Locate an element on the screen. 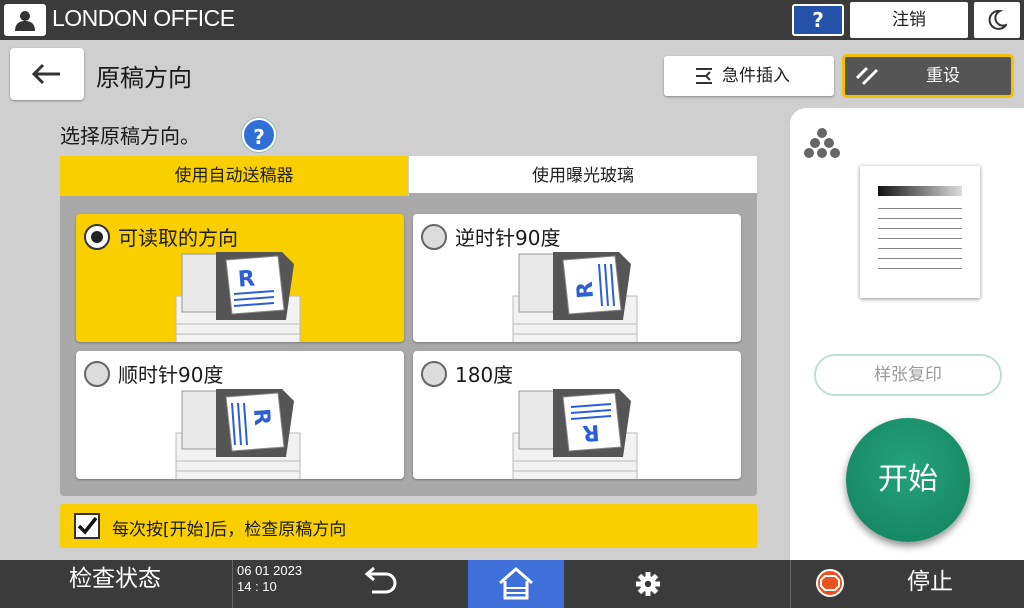 Image resolution: width=1024 pixels, height=608 pixels. moon-icon is located at coordinates (997, 20).